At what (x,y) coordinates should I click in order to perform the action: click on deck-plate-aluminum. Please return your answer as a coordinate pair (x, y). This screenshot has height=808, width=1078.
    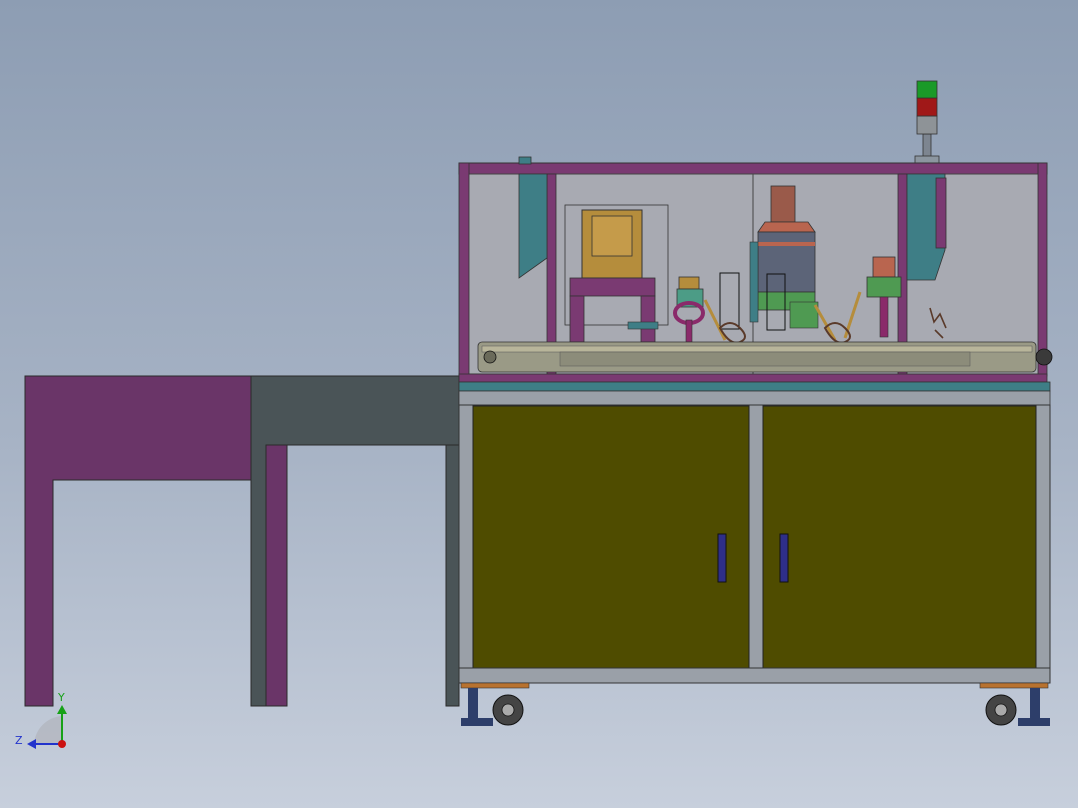
    Looking at the image, I should click on (754, 398).